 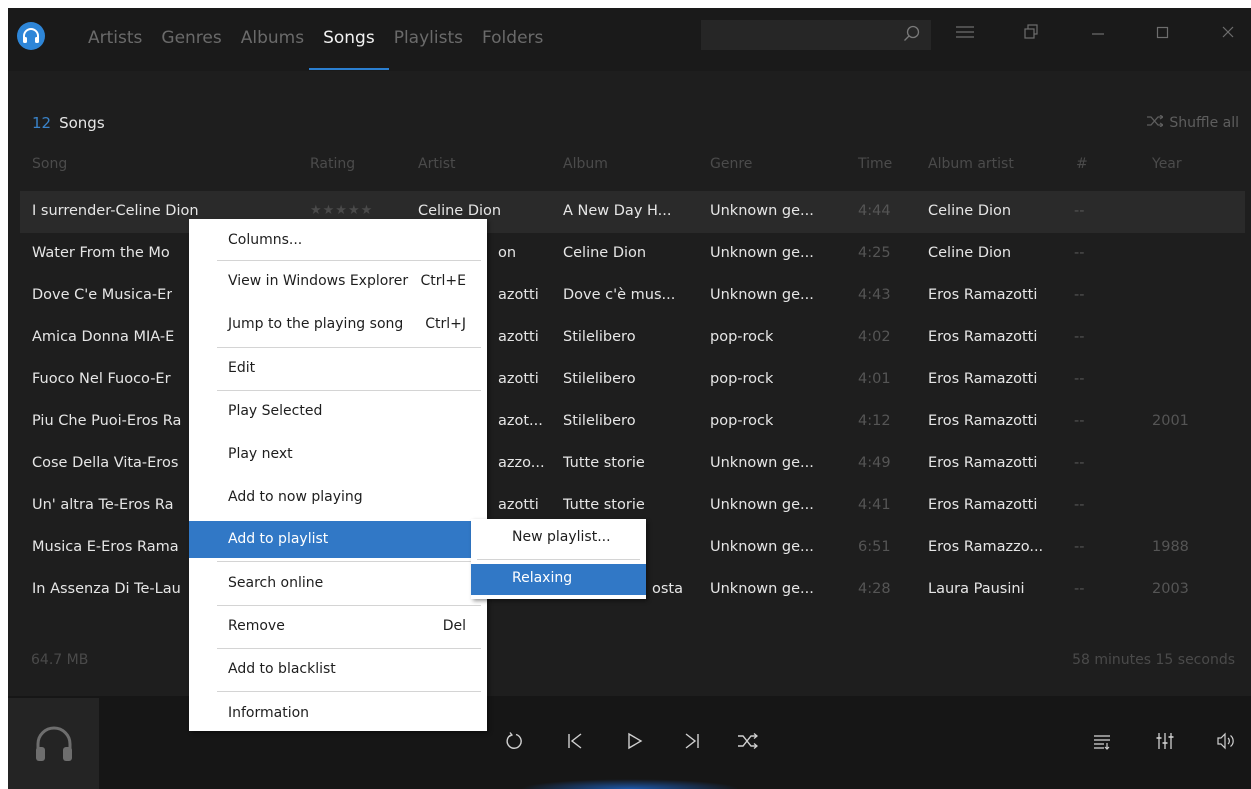 I want to click on cell-song: Un' altra Te-Eros Ra, so click(x=103, y=505).